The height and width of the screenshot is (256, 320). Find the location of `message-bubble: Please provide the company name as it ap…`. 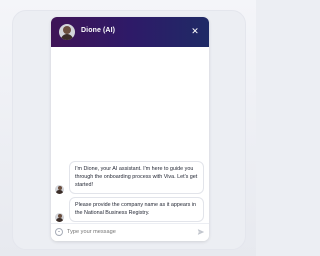

message-bubble: Please provide the company name as it ap… is located at coordinates (136, 209).